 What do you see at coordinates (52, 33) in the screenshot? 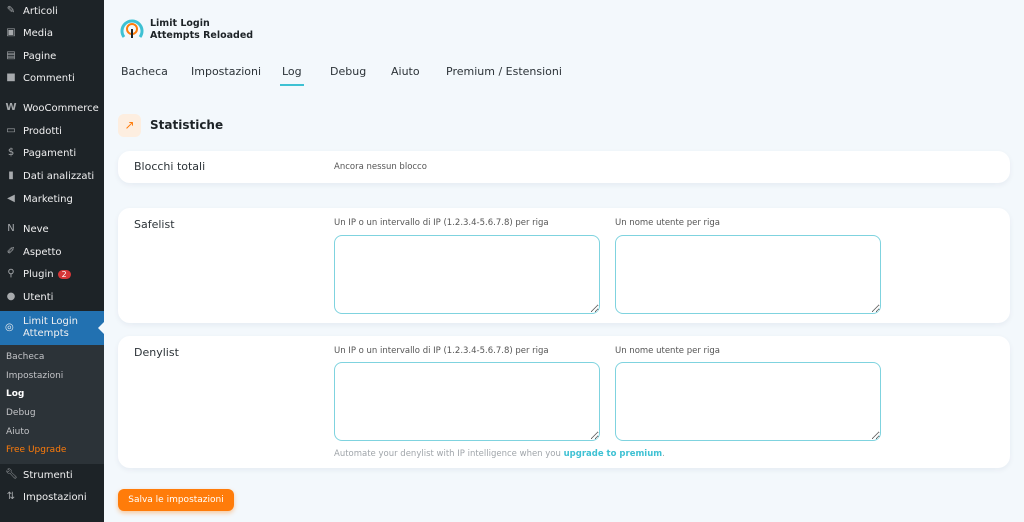
I see `menu-media: ▣ Media` at bounding box center [52, 33].